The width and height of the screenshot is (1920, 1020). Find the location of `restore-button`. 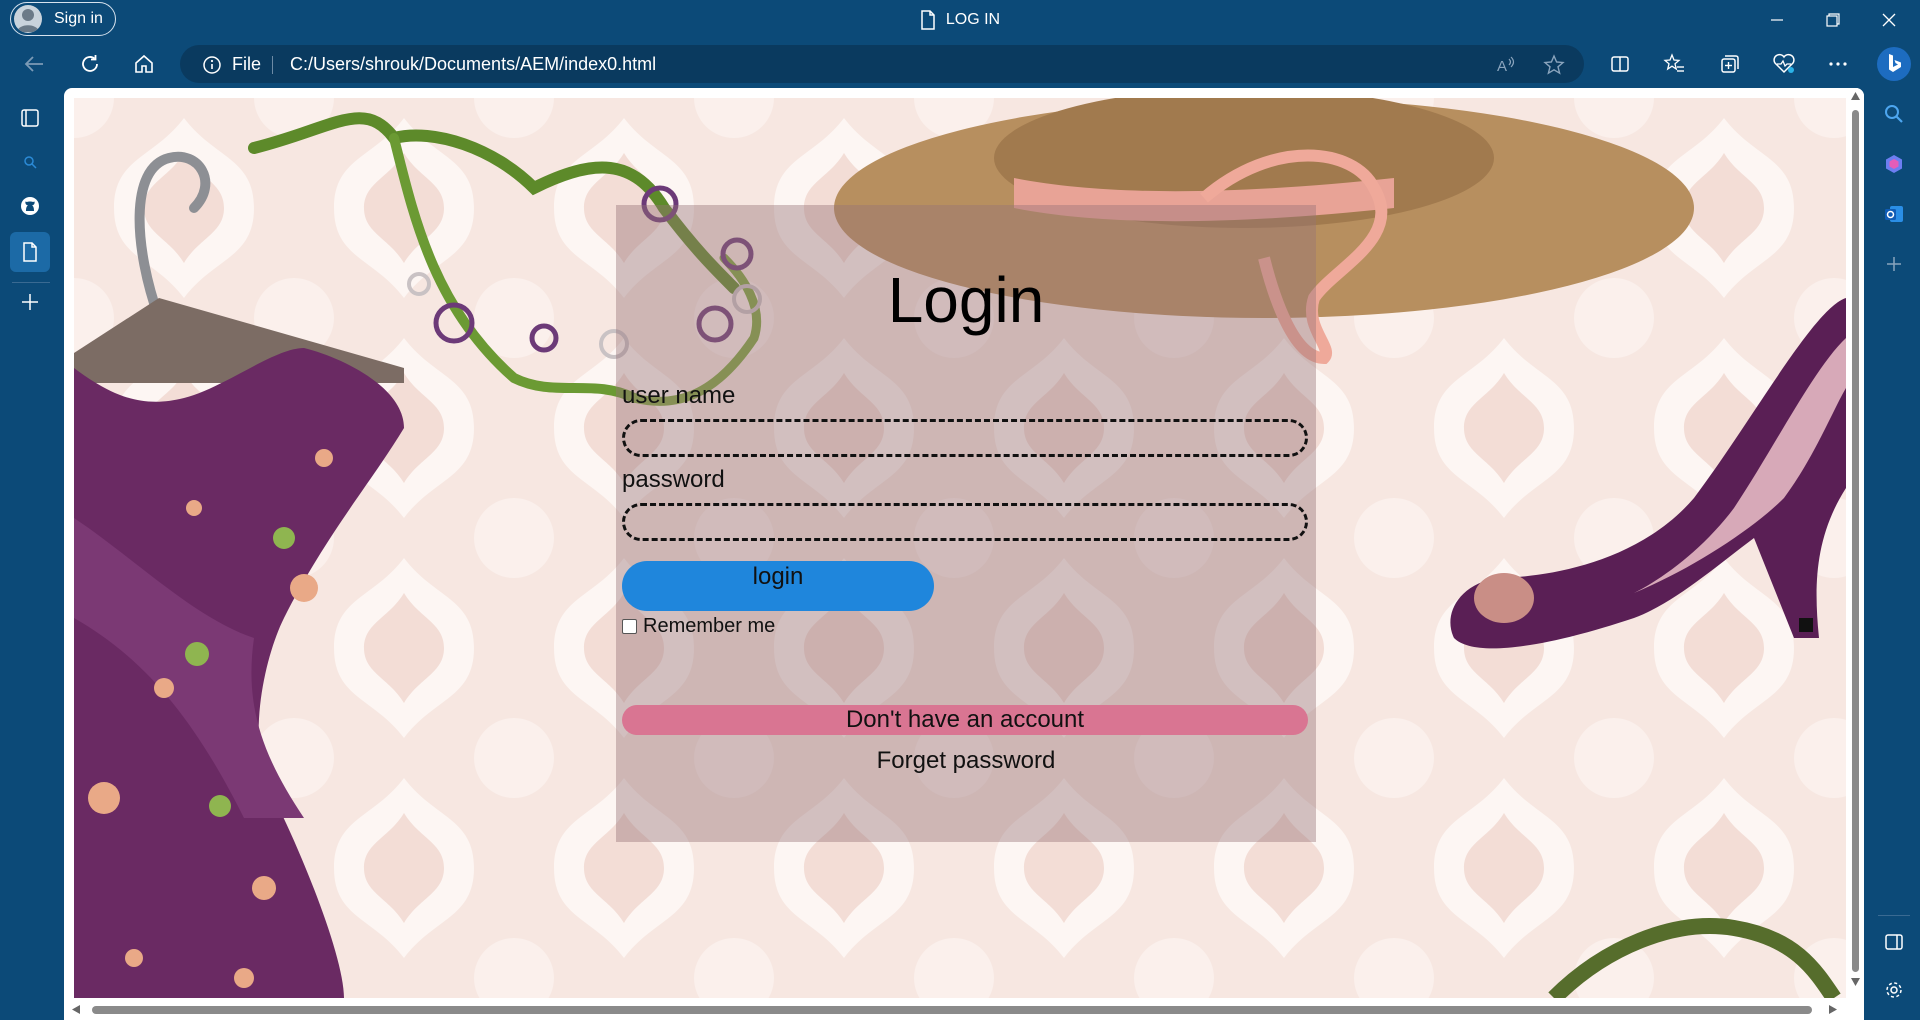

restore-button is located at coordinates (1833, 20).